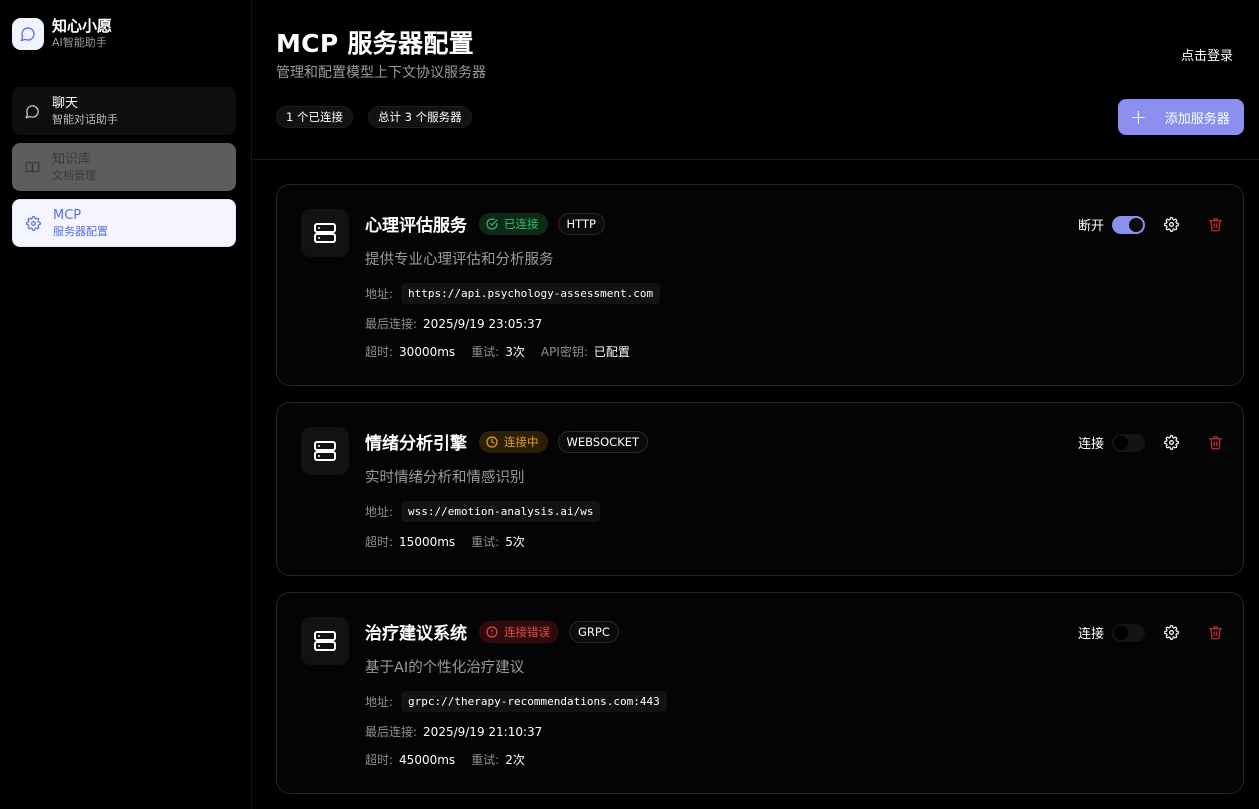 Image resolution: width=1259 pixels, height=809 pixels. I want to click on server-address: https://api.psychology-assessment.com, so click(531, 293).